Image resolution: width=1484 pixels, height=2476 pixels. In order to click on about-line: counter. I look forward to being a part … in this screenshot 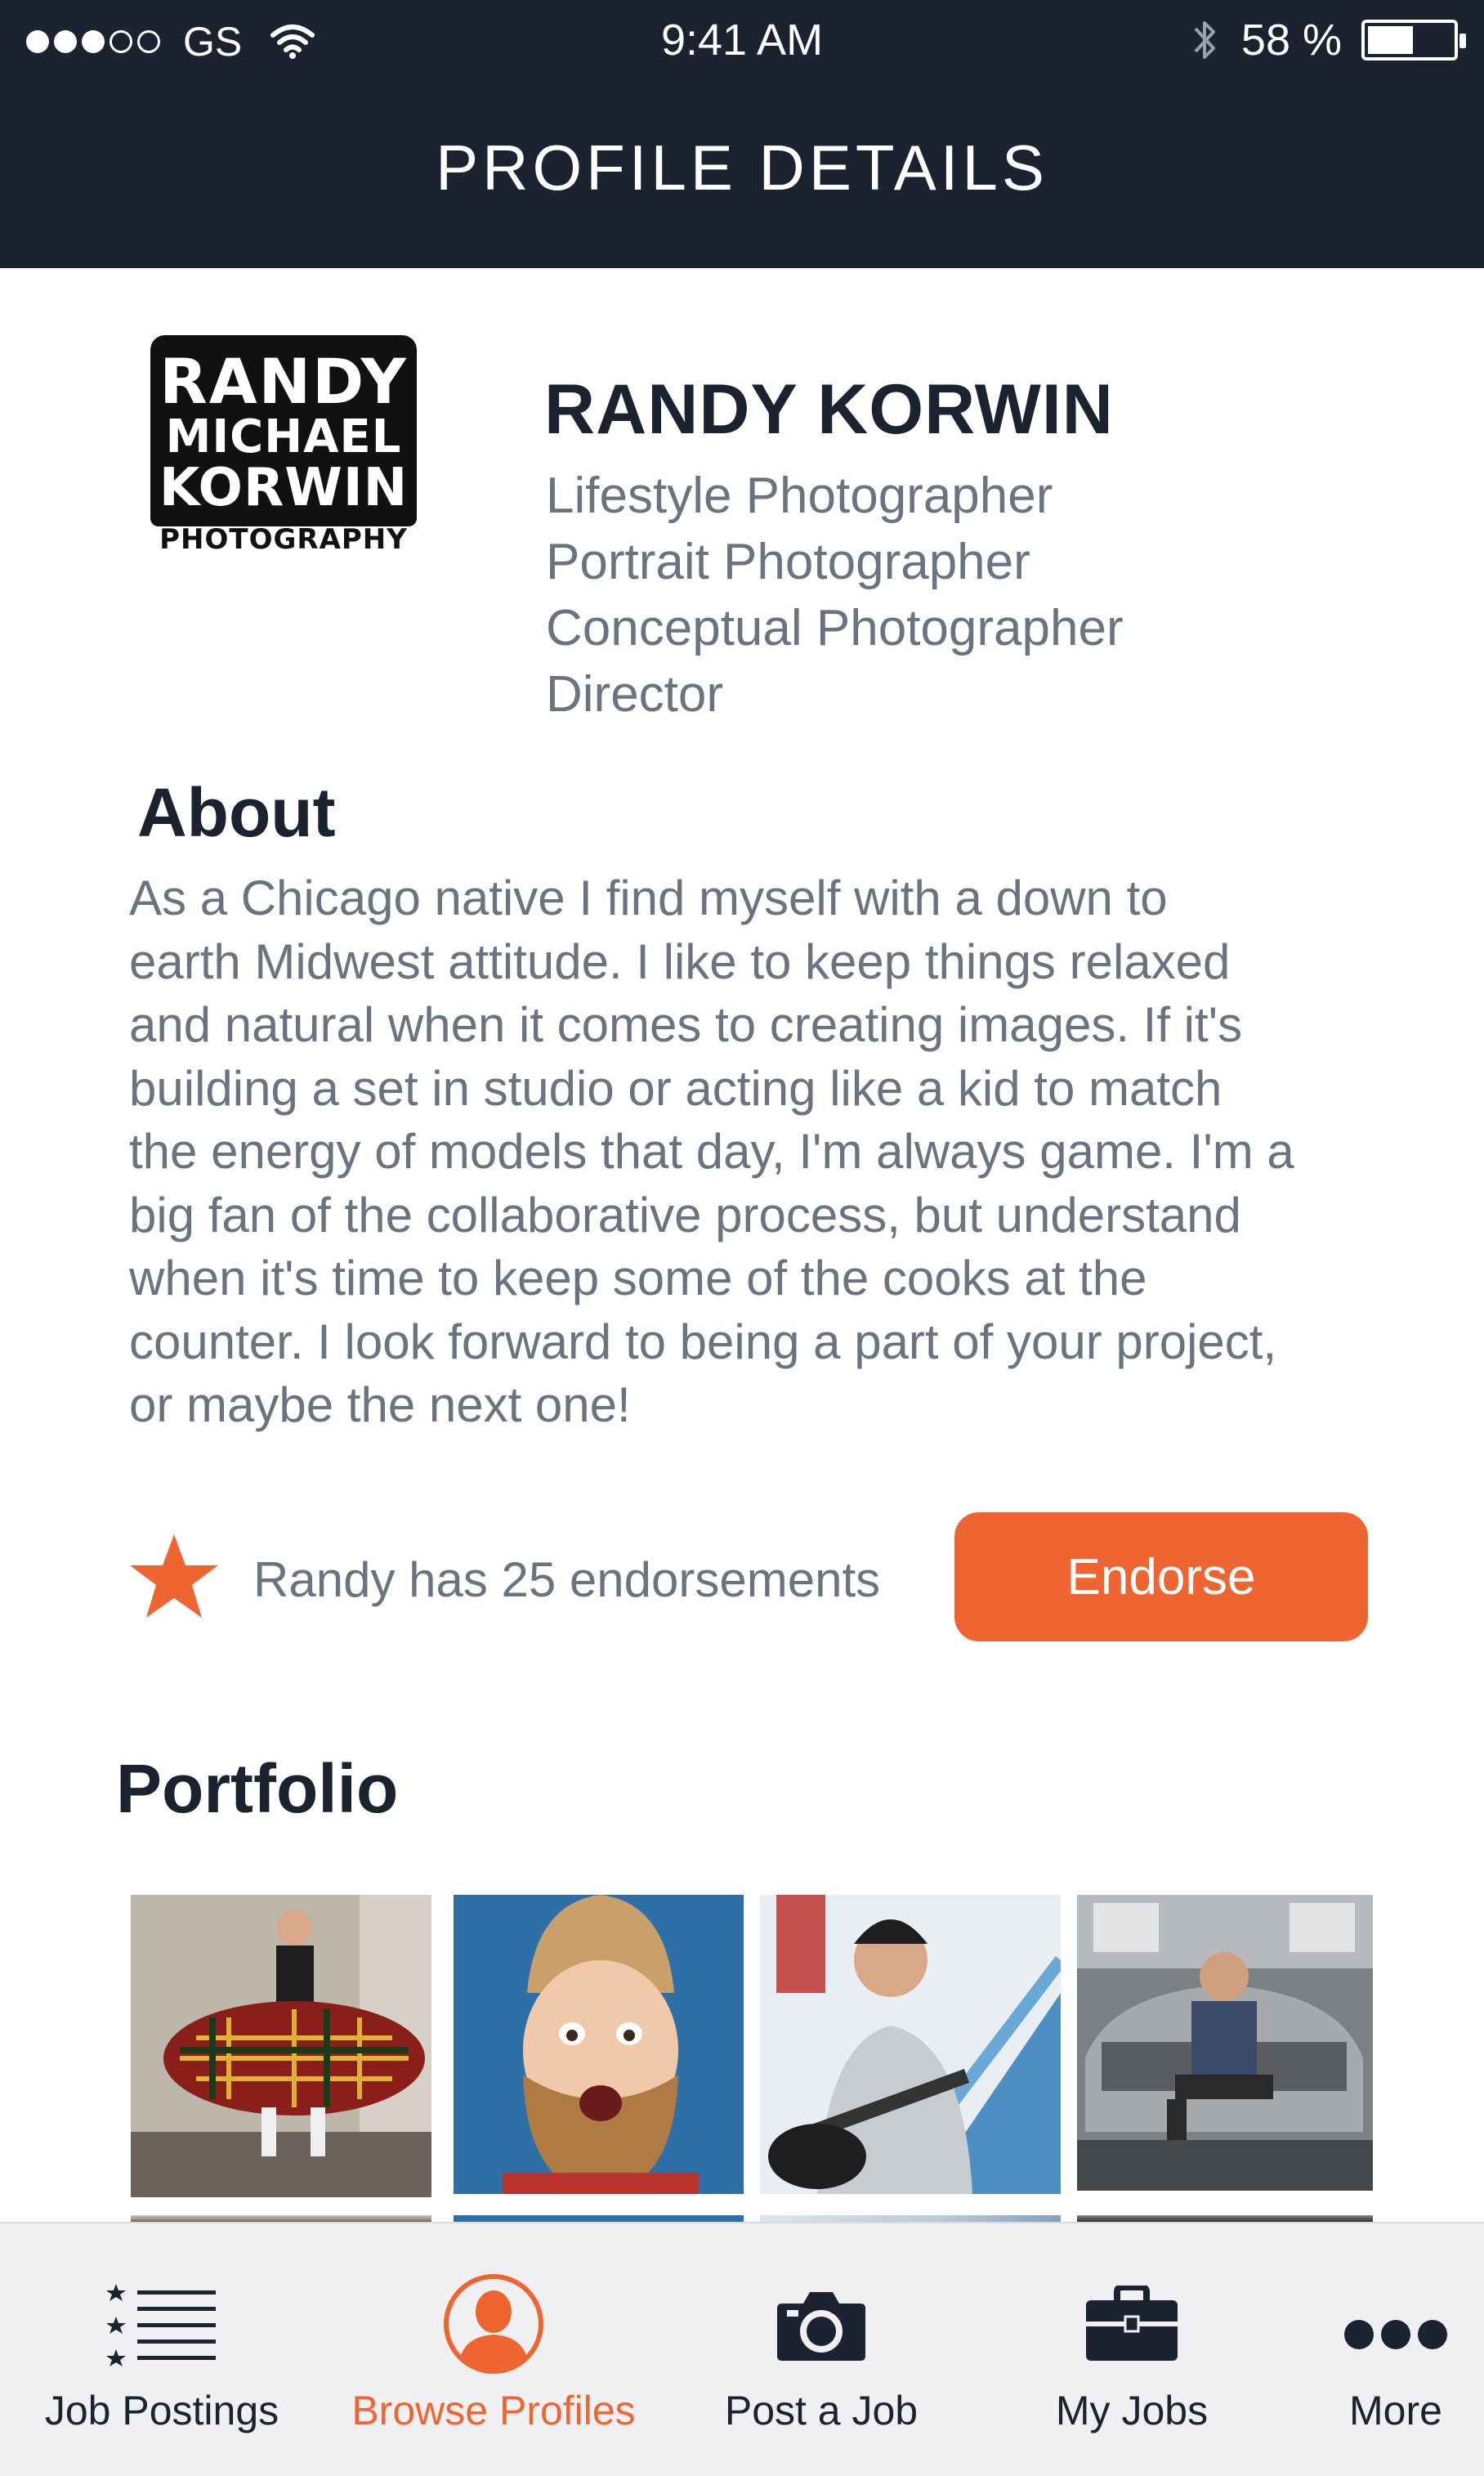, I will do `click(703, 1341)`.